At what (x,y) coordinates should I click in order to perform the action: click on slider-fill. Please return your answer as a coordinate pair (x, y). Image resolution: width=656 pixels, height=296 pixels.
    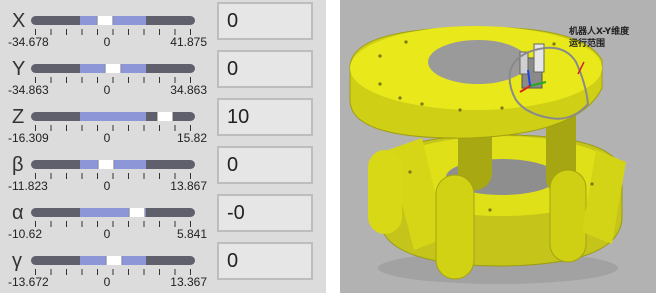
    Looking at the image, I should click on (113, 116).